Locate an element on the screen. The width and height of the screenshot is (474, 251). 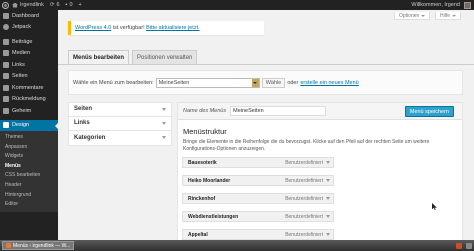
submenu-item-edit-css: CSS bearbeiten is located at coordinates (29, 176).